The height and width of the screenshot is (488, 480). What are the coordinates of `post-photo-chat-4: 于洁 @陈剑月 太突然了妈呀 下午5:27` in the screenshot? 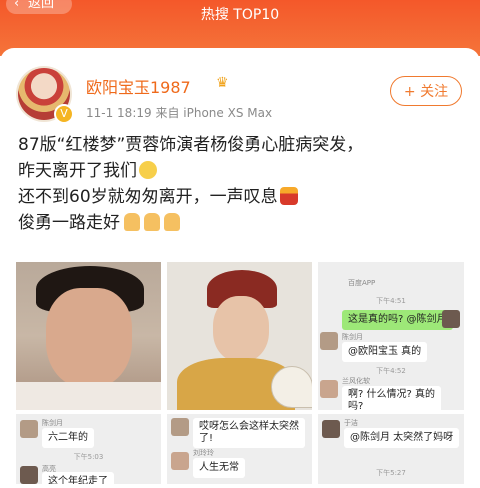 It's located at (391, 449).